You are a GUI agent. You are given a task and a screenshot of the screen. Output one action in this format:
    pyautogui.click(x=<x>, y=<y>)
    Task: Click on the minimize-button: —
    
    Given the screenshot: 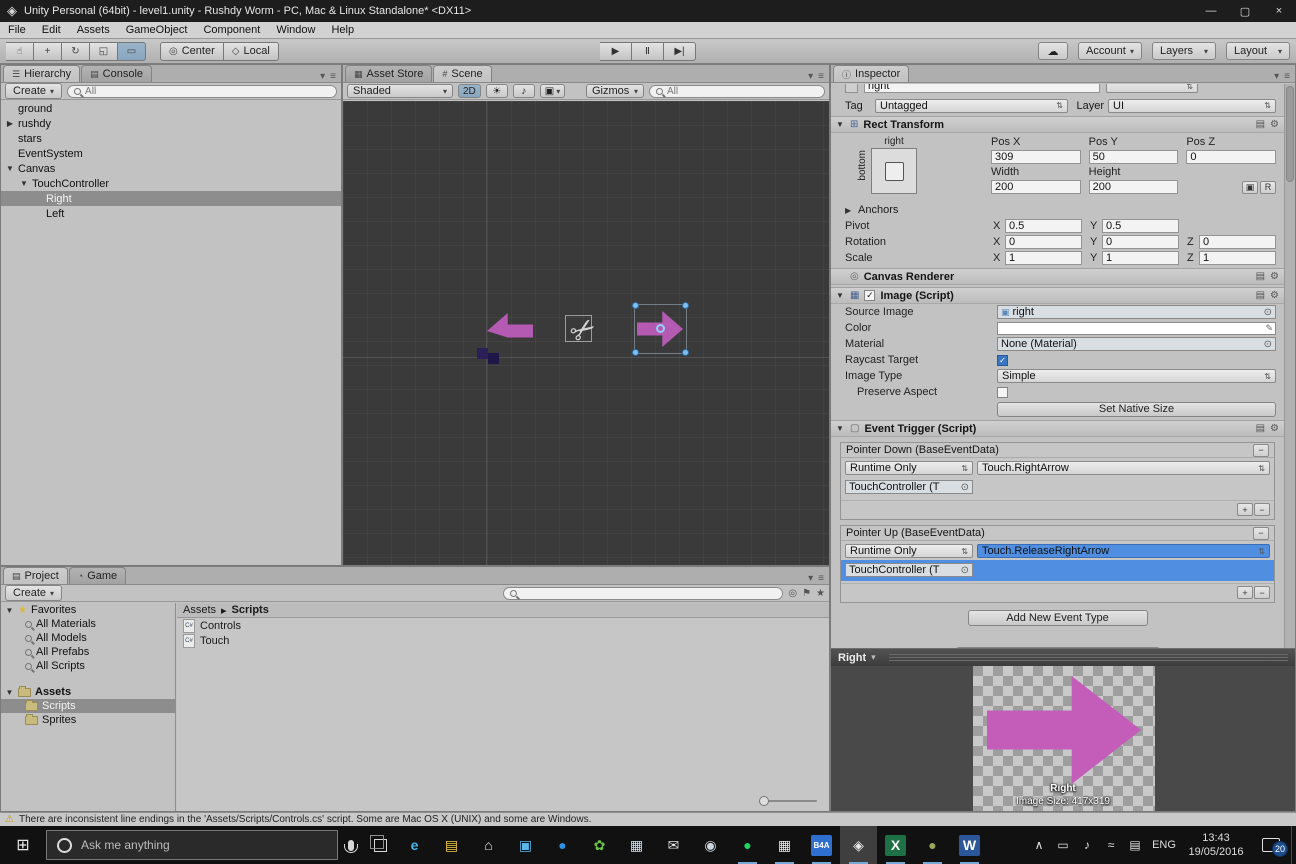 What is the action you would take?
    pyautogui.click(x=1211, y=11)
    